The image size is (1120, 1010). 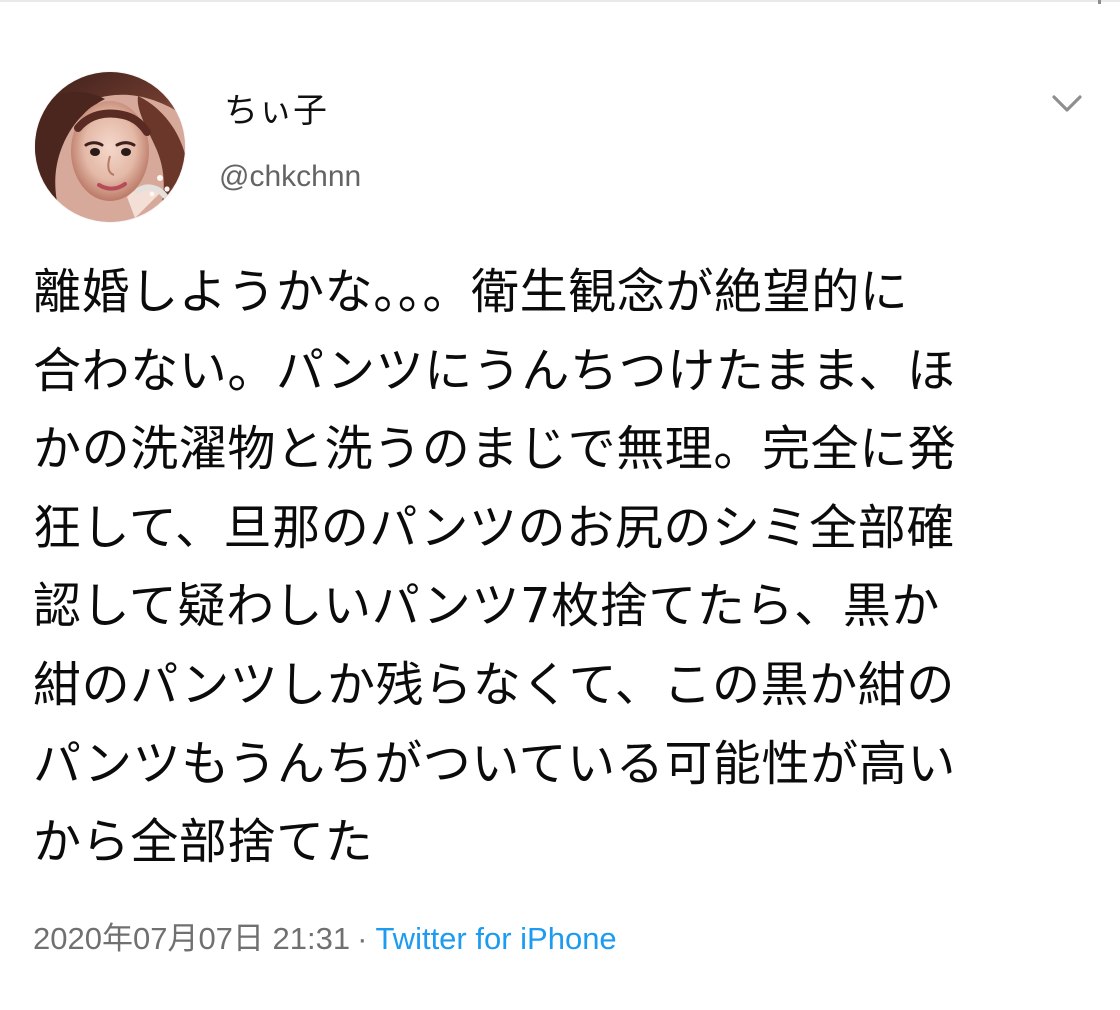 I want to click on tweet-timestamp: 2020年07月07日 21:31, so click(x=191, y=938).